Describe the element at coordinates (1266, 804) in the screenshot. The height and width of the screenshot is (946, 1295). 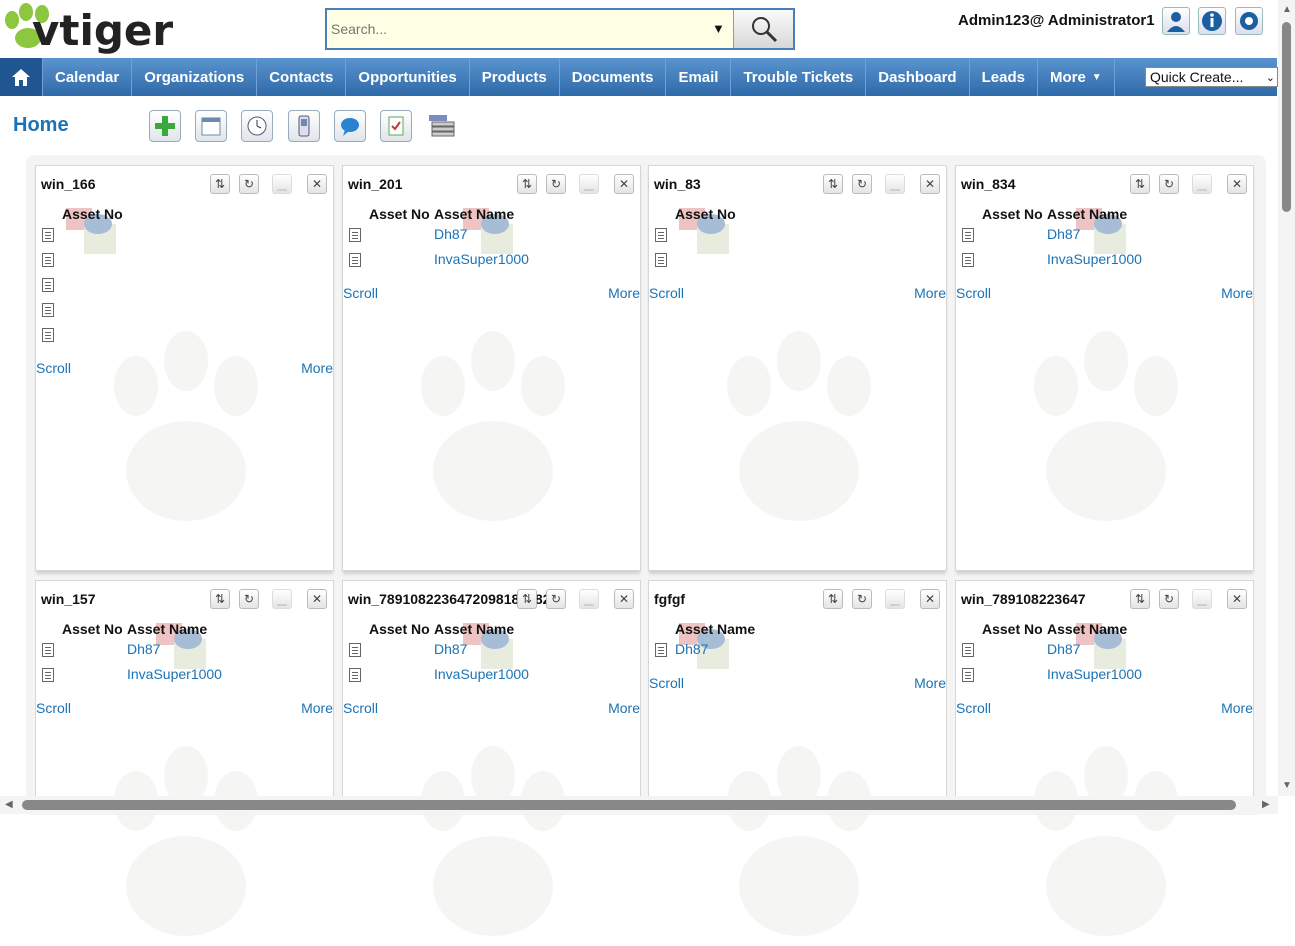
I see `scroll-right-icon: ▶` at that location.